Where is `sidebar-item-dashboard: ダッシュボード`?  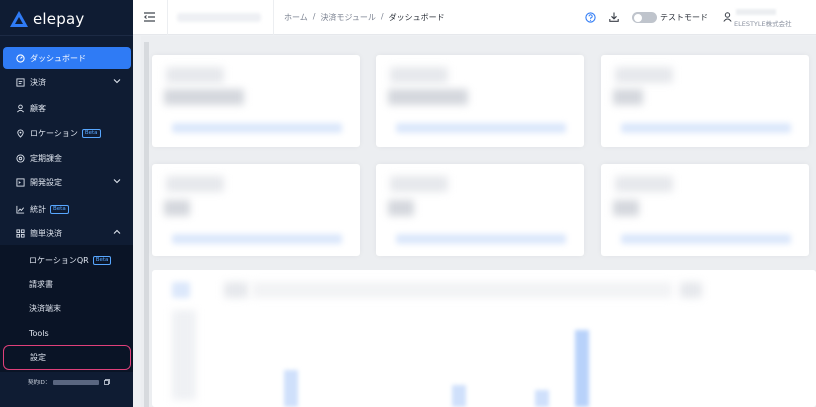
sidebar-item-dashboard: ダッシュボード is located at coordinates (67, 58).